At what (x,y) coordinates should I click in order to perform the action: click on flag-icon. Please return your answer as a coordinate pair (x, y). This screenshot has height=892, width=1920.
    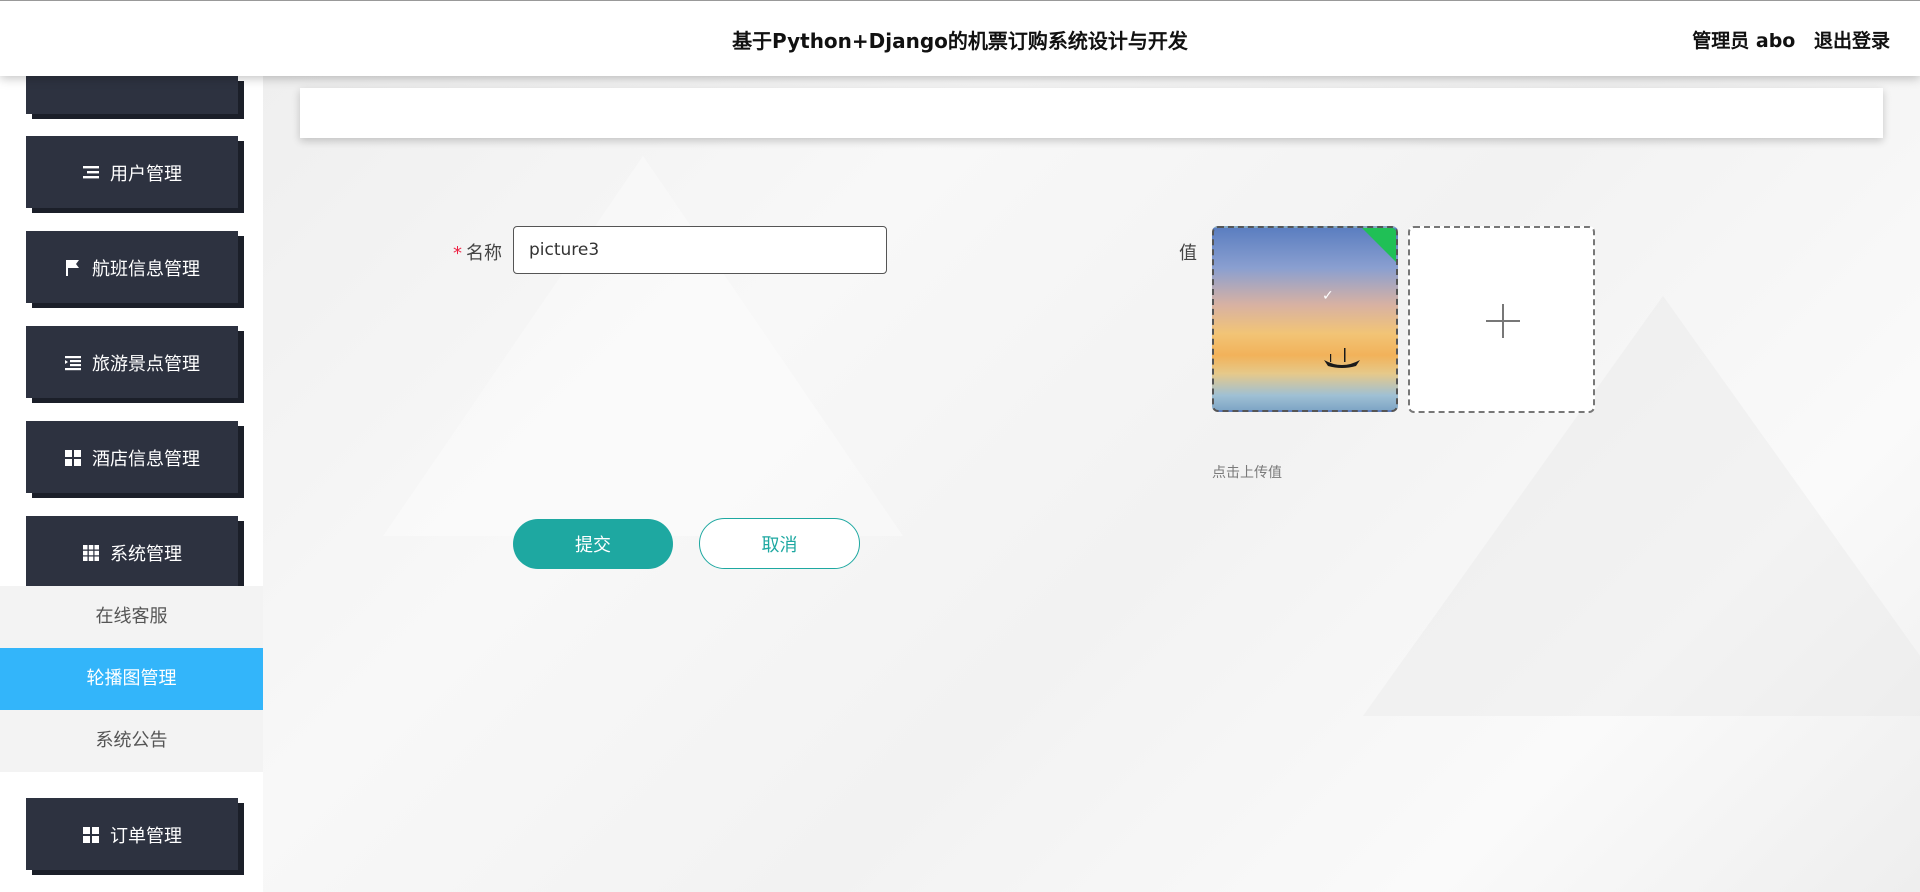
    Looking at the image, I should click on (72, 268).